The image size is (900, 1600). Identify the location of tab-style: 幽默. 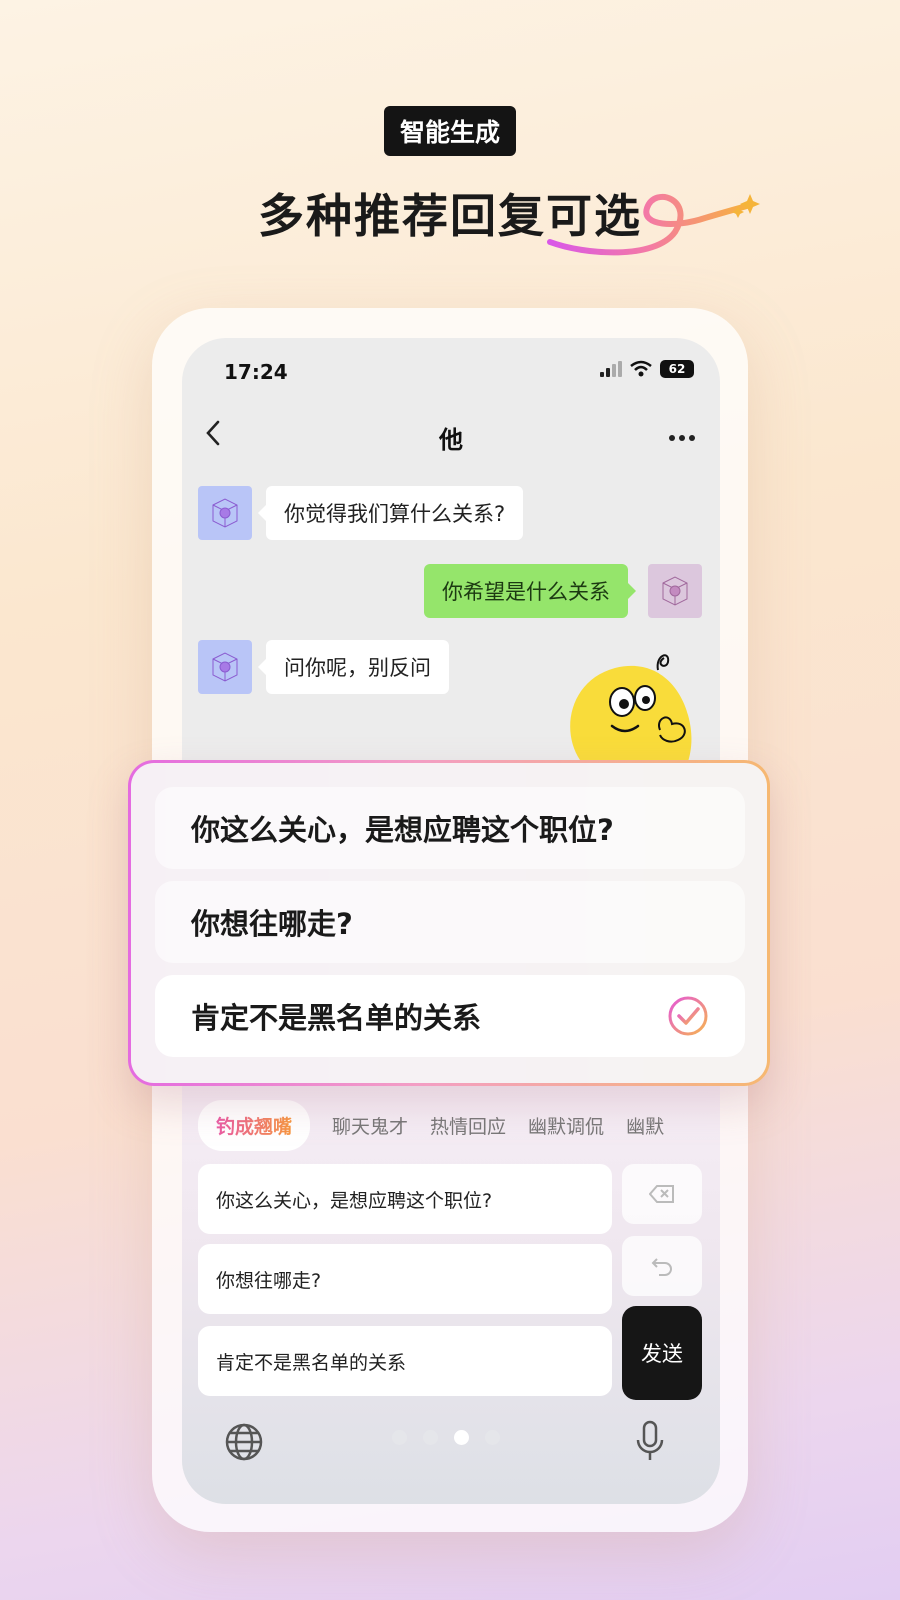
(656, 1125).